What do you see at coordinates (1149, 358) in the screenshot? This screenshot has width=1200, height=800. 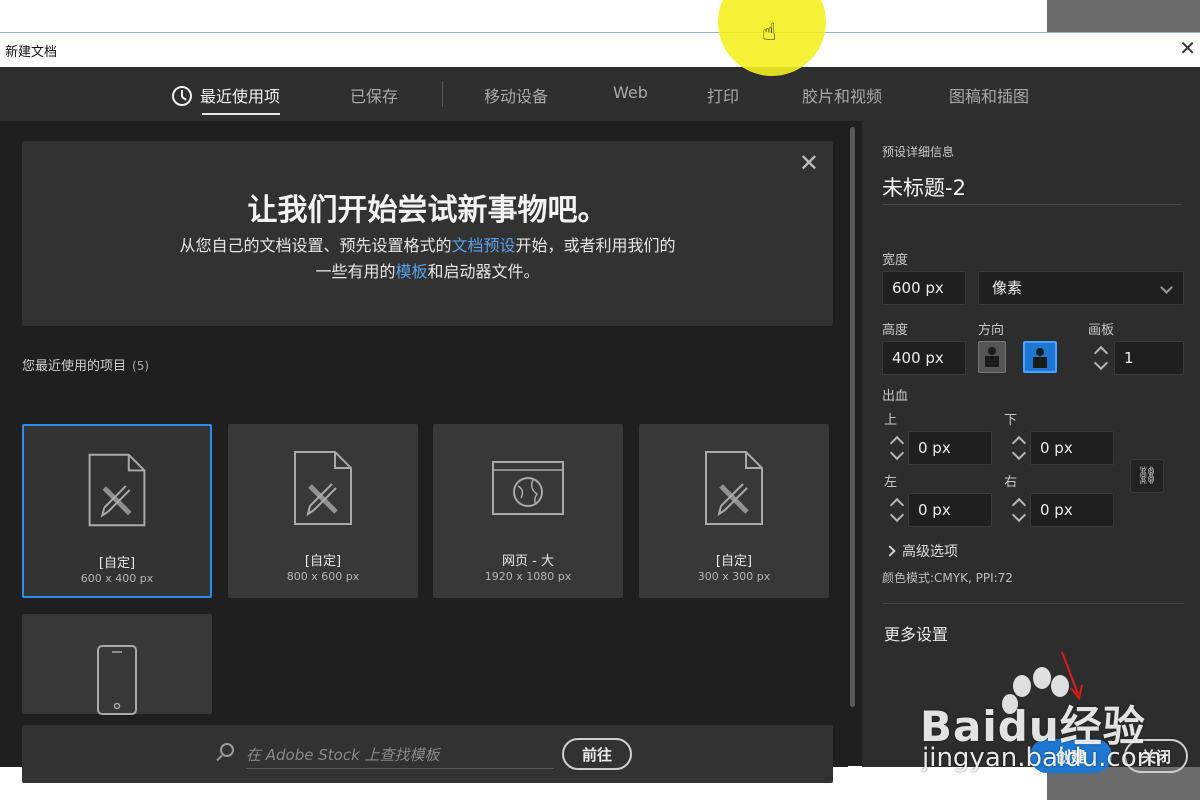 I see `artboards-field: 1` at bounding box center [1149, 358].